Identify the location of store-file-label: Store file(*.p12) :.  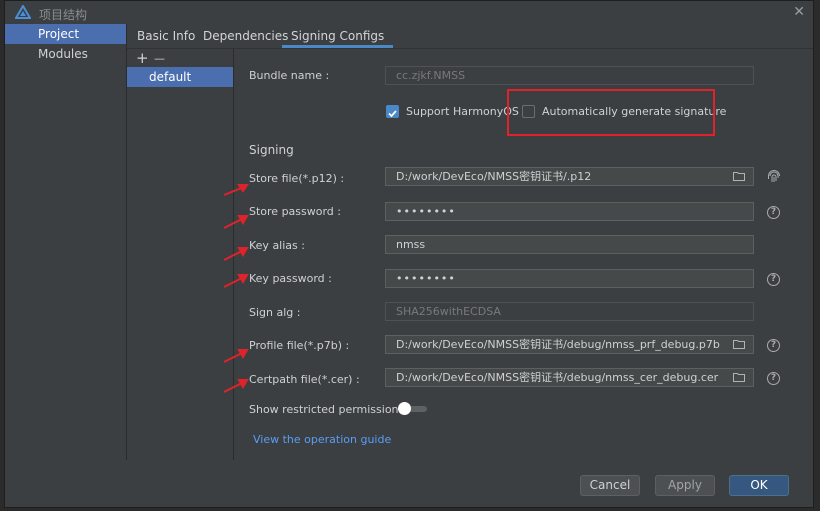
(297, 178).